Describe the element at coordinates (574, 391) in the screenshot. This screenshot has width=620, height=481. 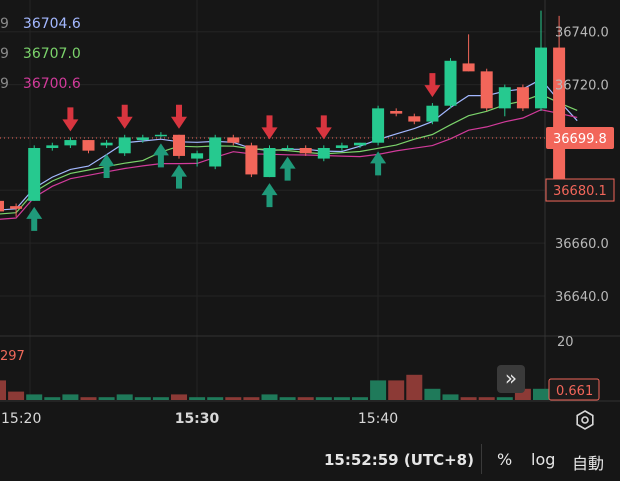
I see `volume-indicator-label: 0.661` at that location.